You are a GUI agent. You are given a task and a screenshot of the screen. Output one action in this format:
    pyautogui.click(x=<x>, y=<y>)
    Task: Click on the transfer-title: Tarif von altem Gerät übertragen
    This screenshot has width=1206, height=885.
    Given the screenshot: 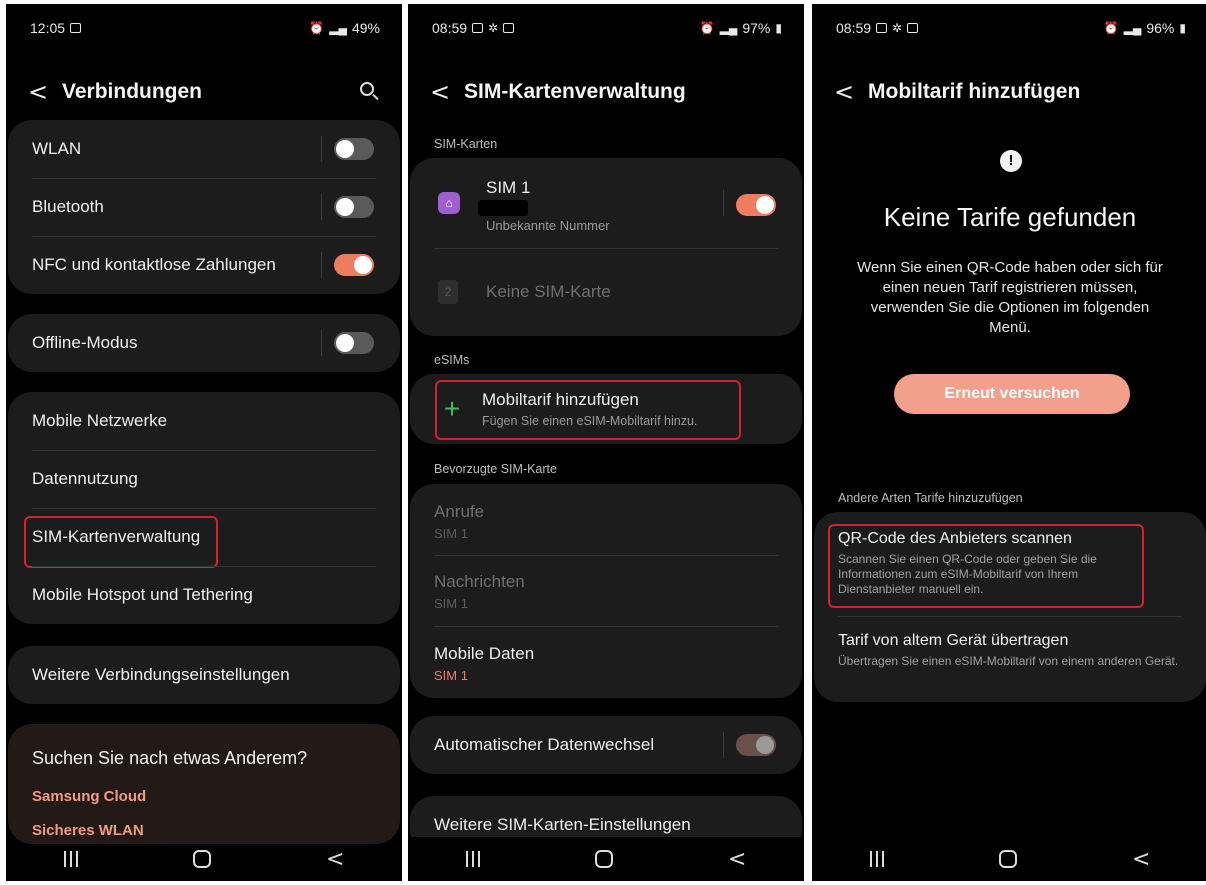 What is the action you would take?
    pyautogui.click(x=953, y=640)
    